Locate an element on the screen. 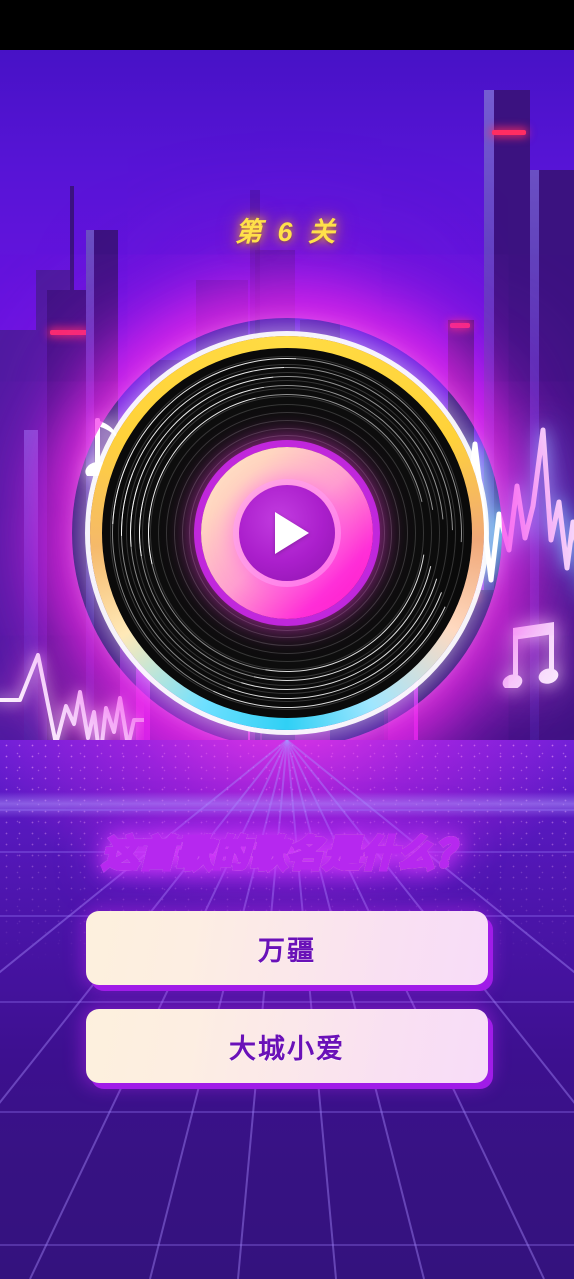 The width and height of the screenshot is (574, 1279). question-row: 这首歌的歌名是什么？ is located at coordinates (287, 851).